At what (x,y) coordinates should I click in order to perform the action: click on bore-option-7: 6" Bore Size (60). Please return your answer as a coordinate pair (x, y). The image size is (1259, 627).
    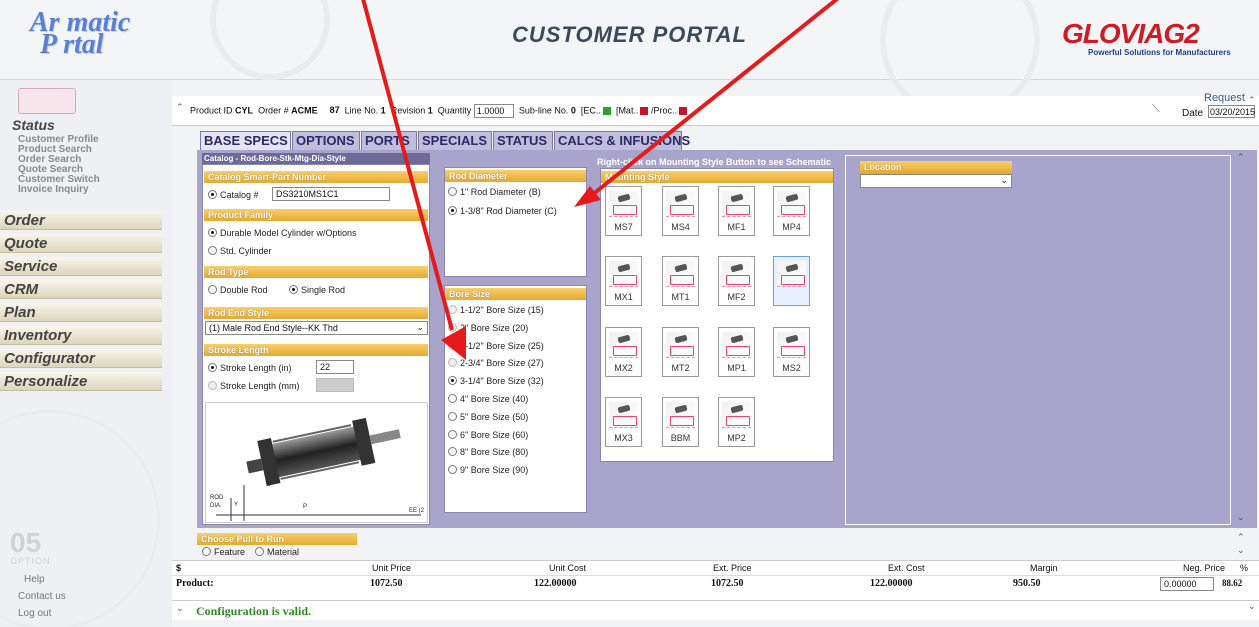
    Looking at the image, I should click on (488, 435).